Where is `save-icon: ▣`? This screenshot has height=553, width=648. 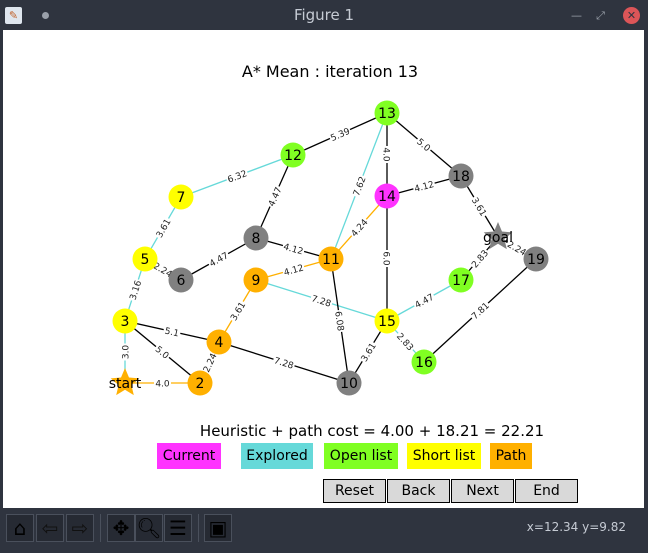 save-icon: ▣ is located at coordinates (218, 528).